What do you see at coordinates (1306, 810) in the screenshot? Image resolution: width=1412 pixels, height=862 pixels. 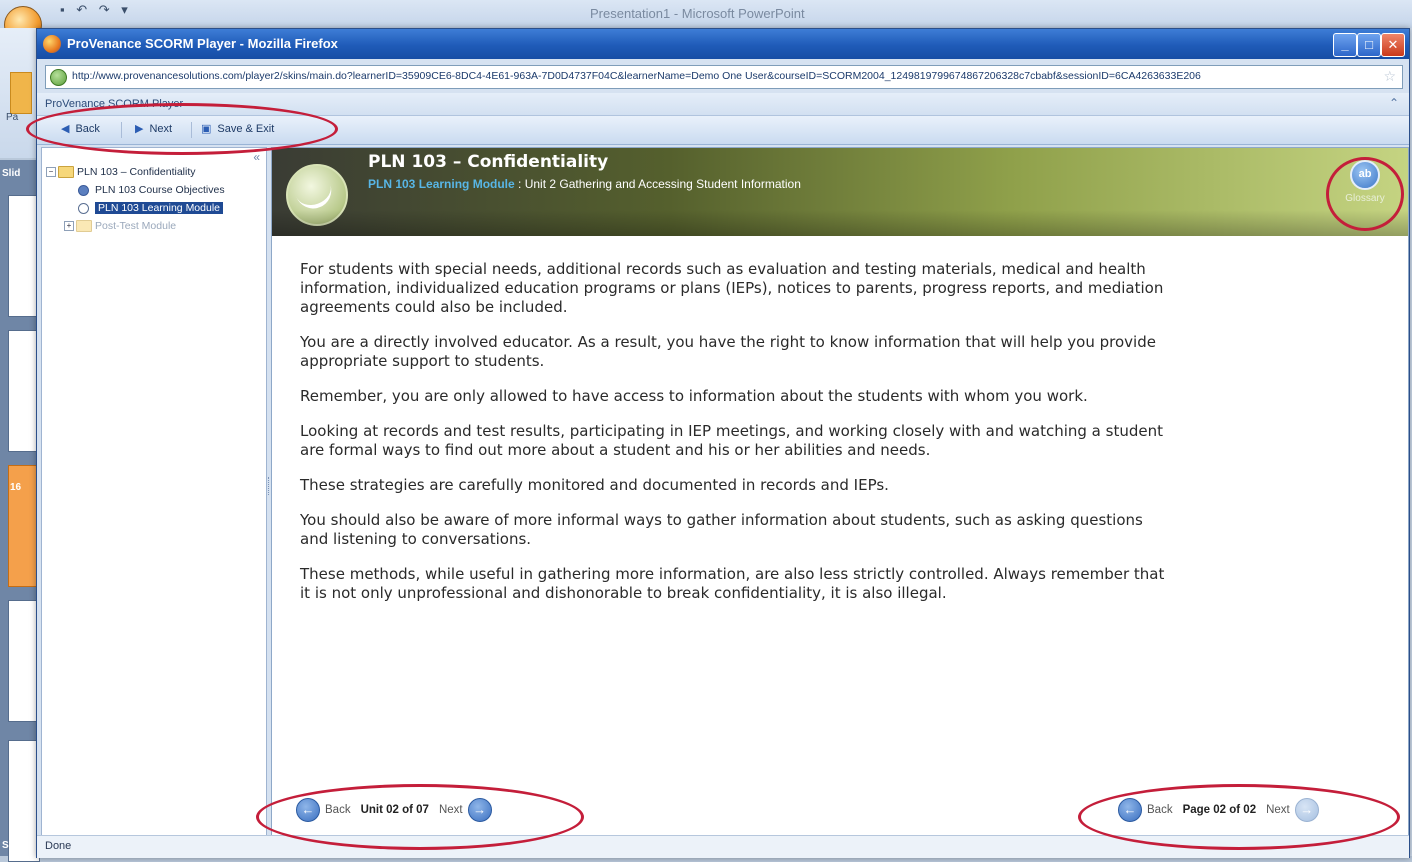 I see `page-next-icon: →` at bounding box center [1306, 810].